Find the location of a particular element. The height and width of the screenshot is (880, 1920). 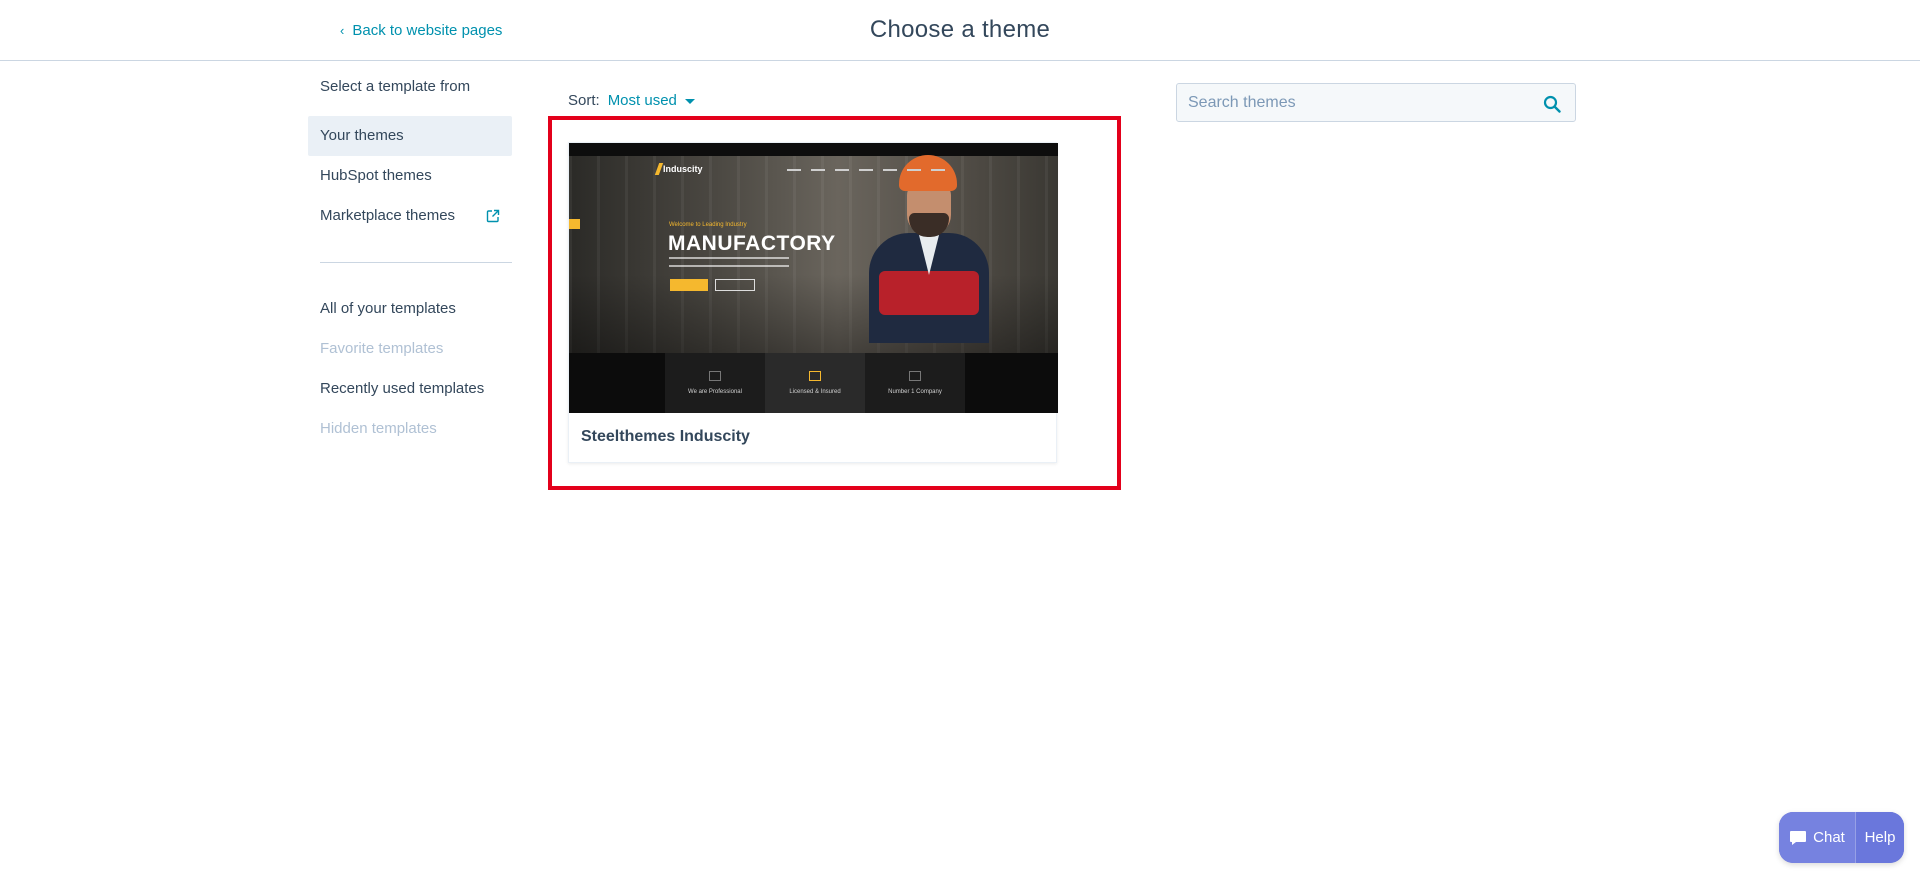

top-bar: ‹ Back to website pages Choose a theme is located at coordinates (960, 30).